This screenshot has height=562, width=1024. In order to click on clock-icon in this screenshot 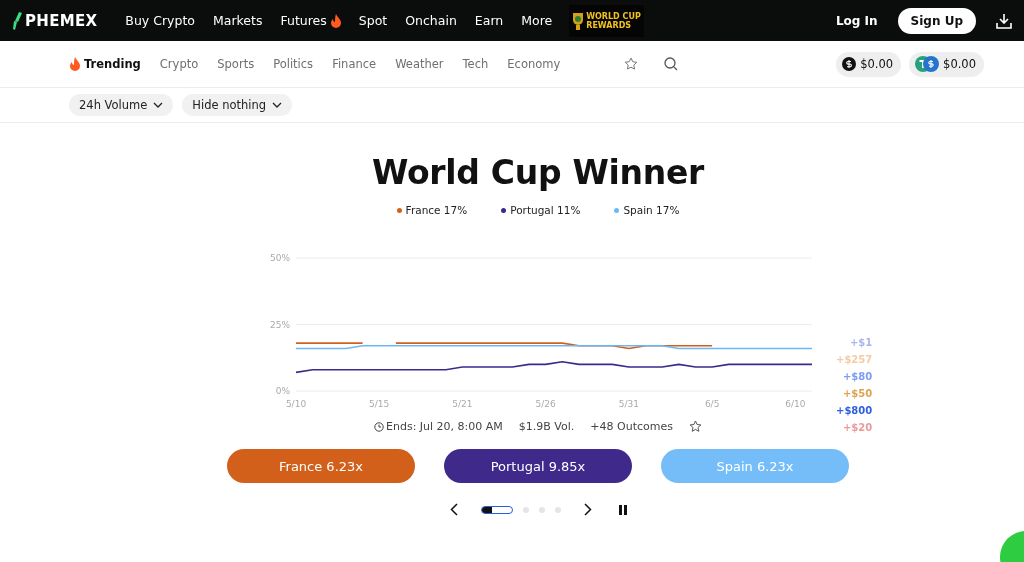, I will do `click(379, 426)`.